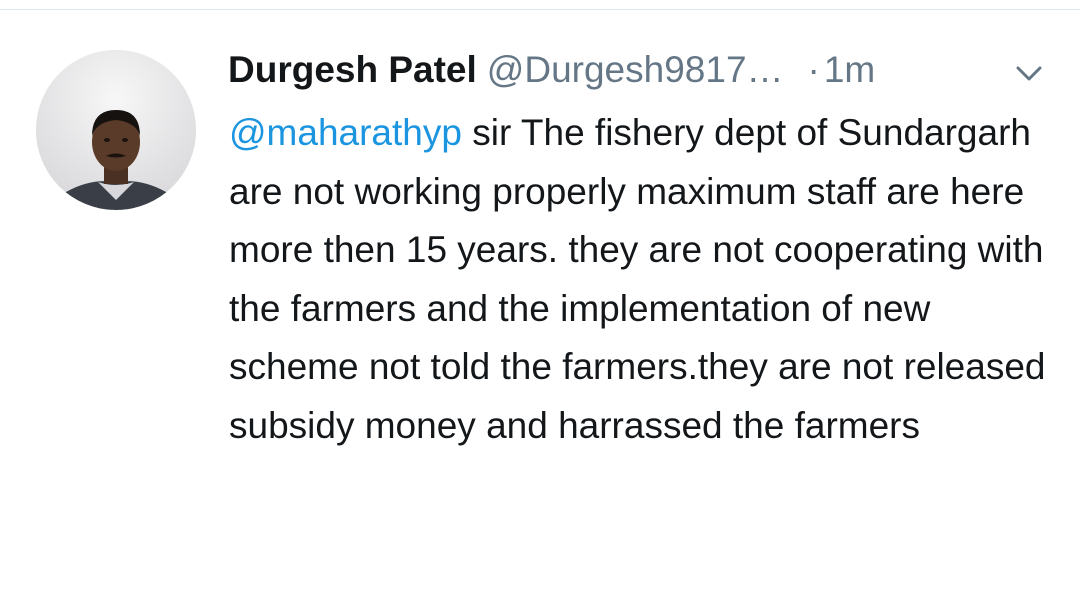 Image resolution: width=1080 pixels, height=606 pixels. I want to click on tweet-header: Durgesh Patel @Durgesh9817… · 1m, so click(643, 70).